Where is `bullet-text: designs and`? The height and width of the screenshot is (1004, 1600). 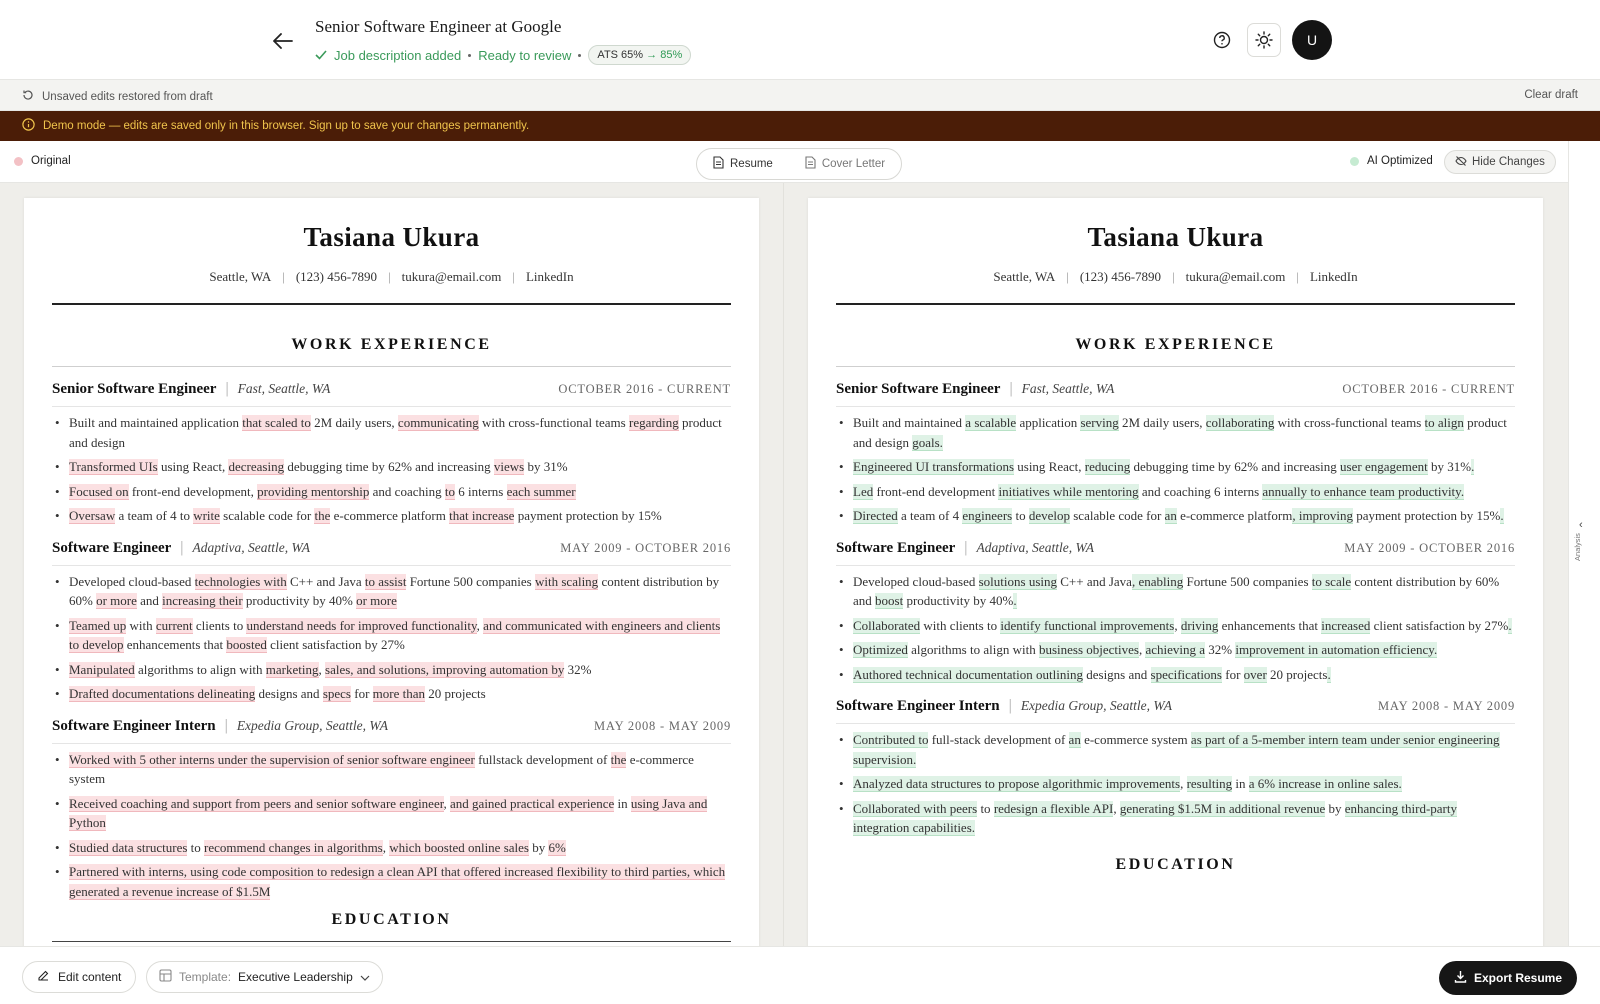 bullet-text: designs and is located at coordinates (289, 693).